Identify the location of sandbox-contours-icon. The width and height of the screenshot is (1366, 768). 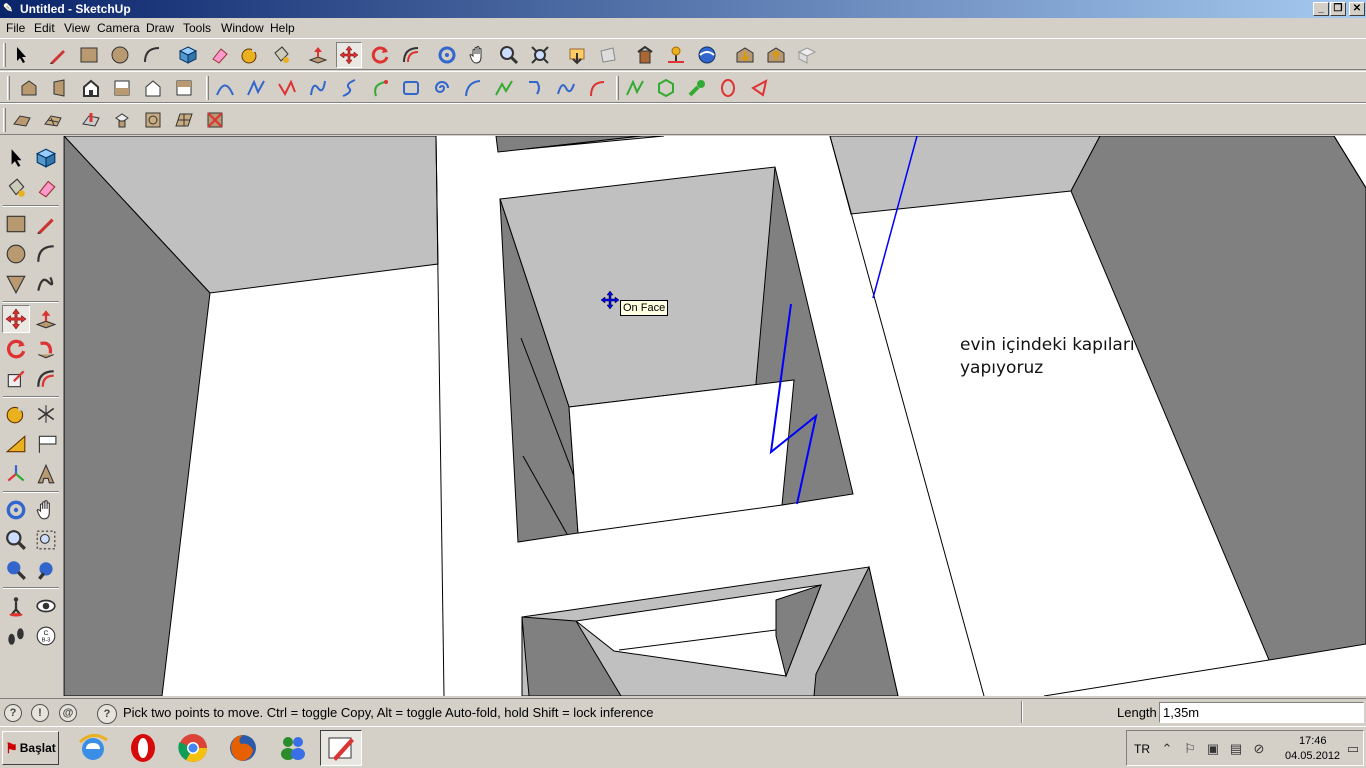
(22, 120).